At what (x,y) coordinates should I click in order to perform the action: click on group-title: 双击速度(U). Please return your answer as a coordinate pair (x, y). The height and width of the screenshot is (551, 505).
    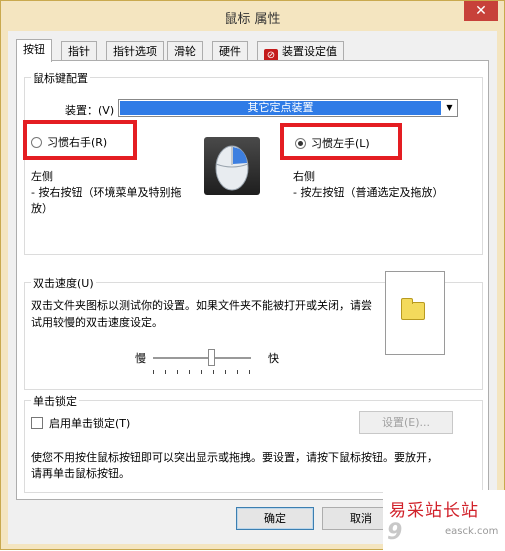
    Looking at the image, I should click on (63, 283).